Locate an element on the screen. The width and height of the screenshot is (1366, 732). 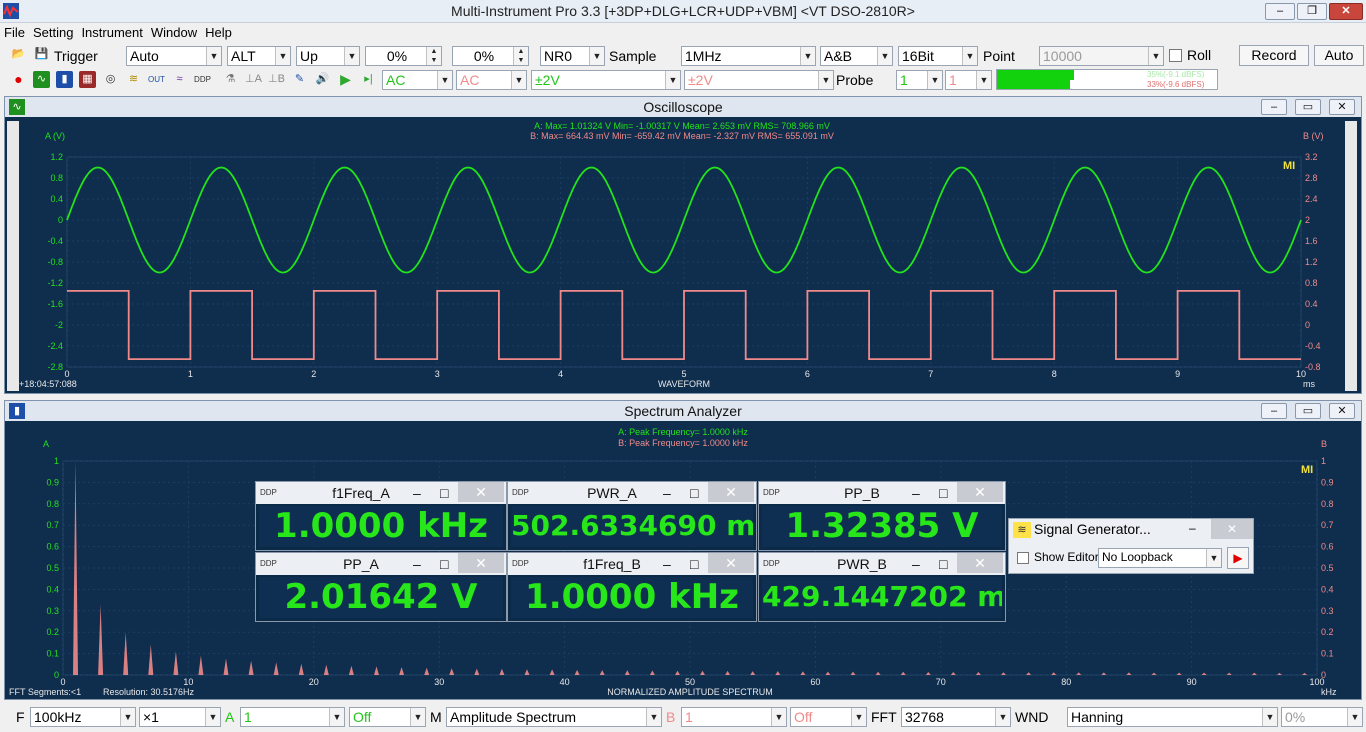
restore-button: ❐ is located at coordinates (1312, 11).